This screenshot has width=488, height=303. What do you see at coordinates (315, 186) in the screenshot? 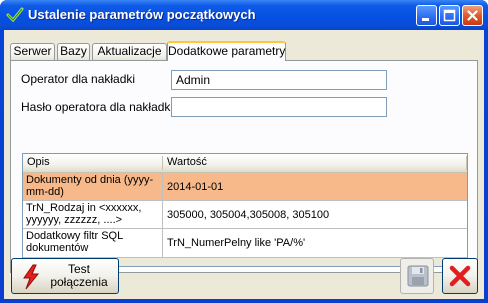
I see `grid-cell-value: 2014-01-01` at bounding box center [315, 186].